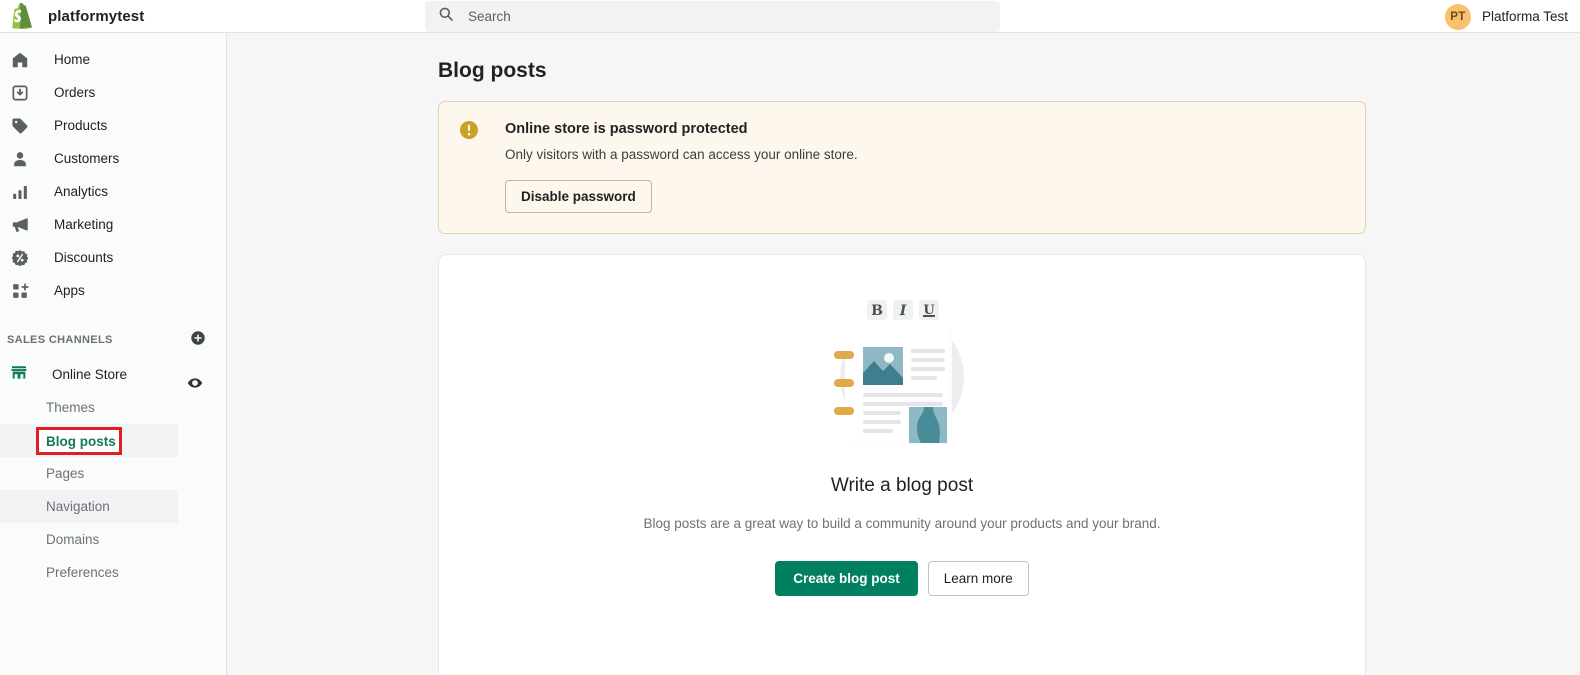  Describe the element at coordinates (81, 125) in the screenshot. I see `sidebar-label-products: Products` at that location.